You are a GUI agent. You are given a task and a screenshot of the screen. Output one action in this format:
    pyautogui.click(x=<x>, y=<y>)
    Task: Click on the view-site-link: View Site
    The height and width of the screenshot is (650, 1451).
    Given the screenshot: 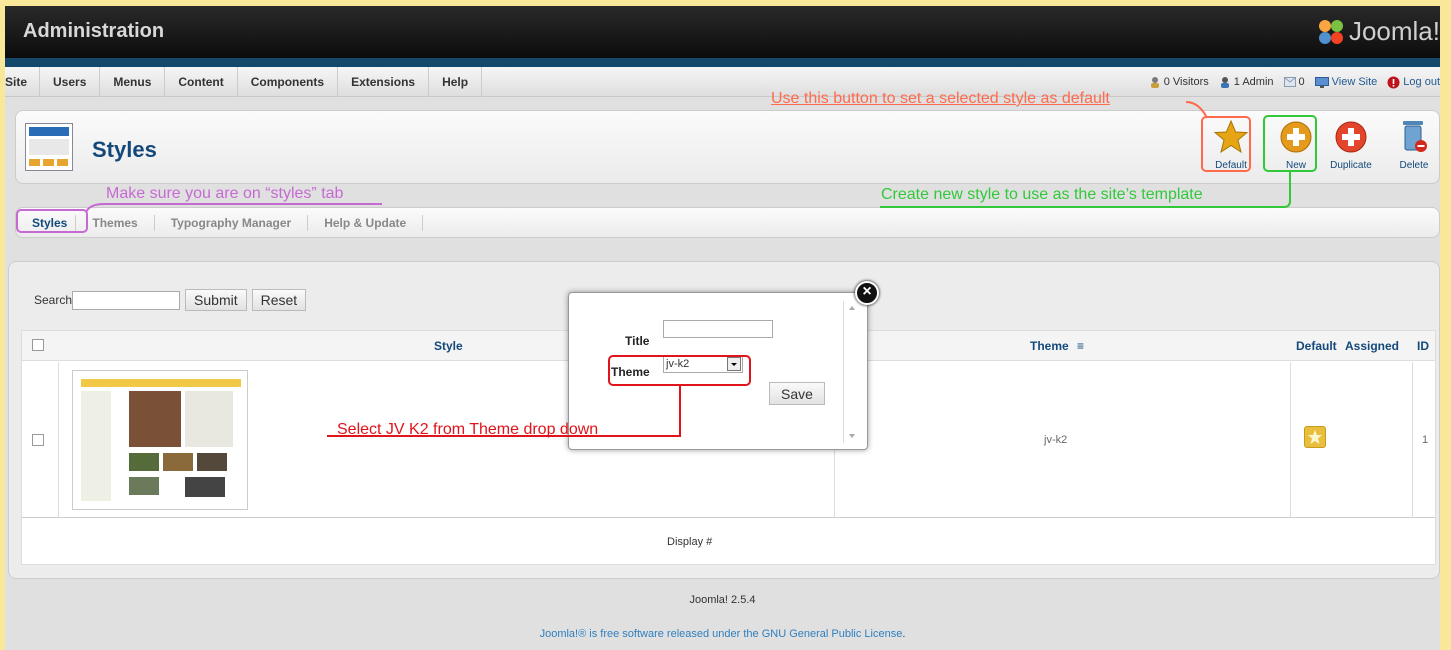 What is the action you would take?
    pyautogui.click(x=1346, y=82)
    